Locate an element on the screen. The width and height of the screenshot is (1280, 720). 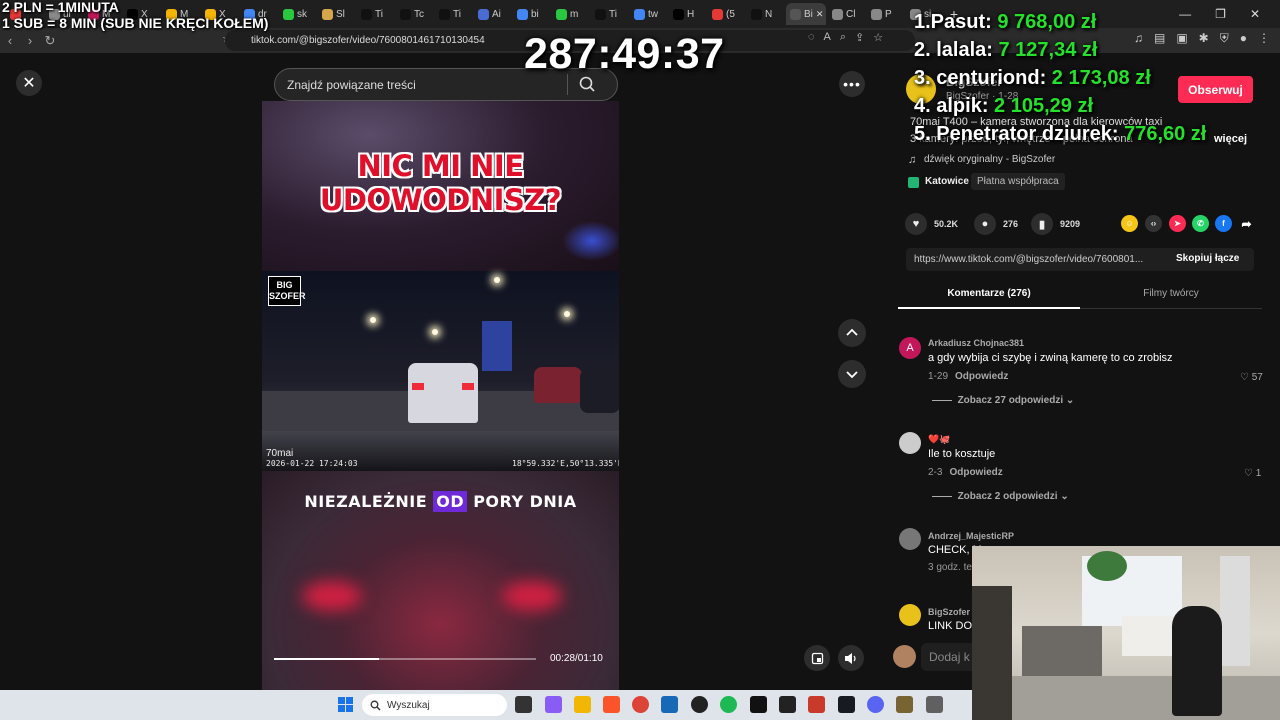
close-window-icon: ✕ is located at coordinates (1255, 14).